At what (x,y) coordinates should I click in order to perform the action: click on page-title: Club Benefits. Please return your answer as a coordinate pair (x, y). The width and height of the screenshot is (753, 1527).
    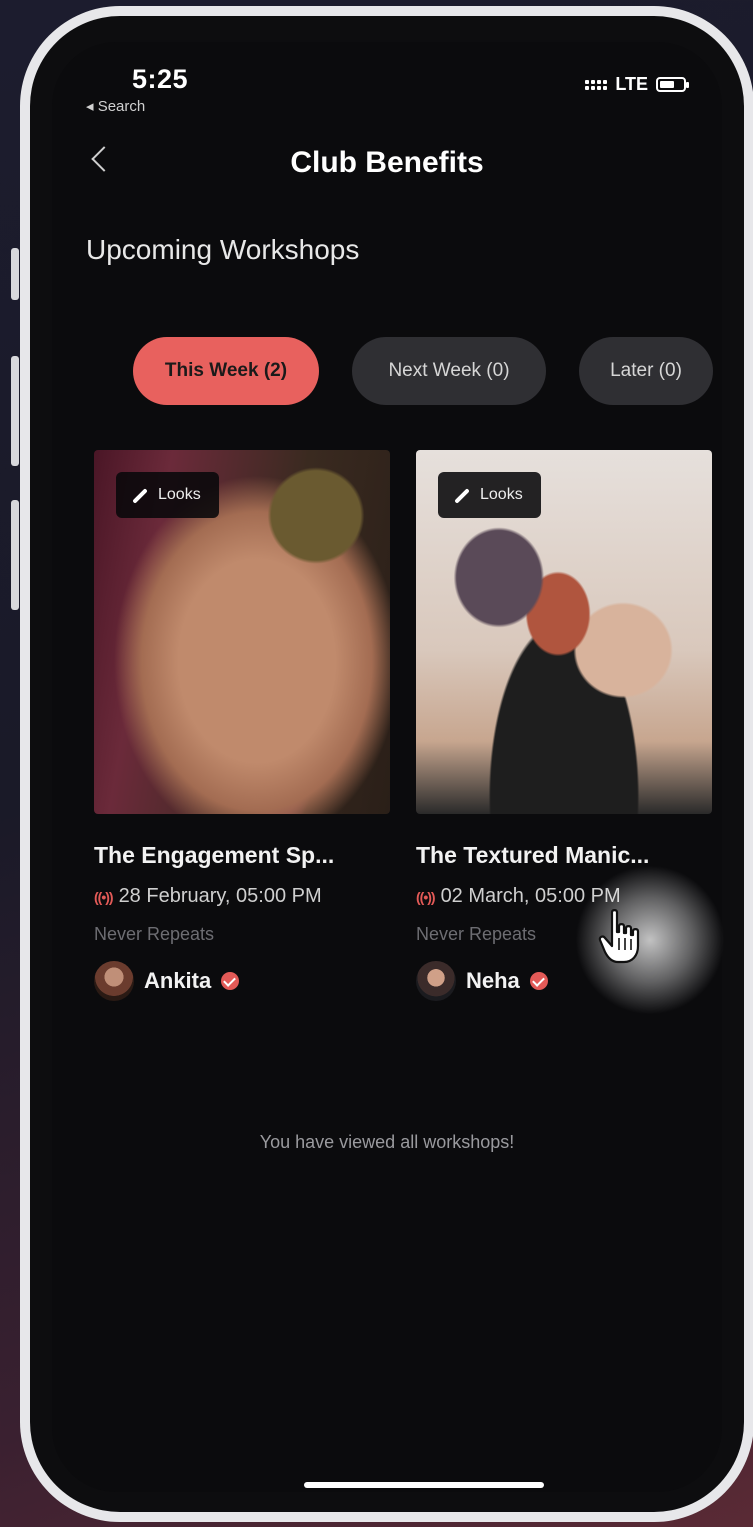
    Looking at the image, I should click on (387, 162).